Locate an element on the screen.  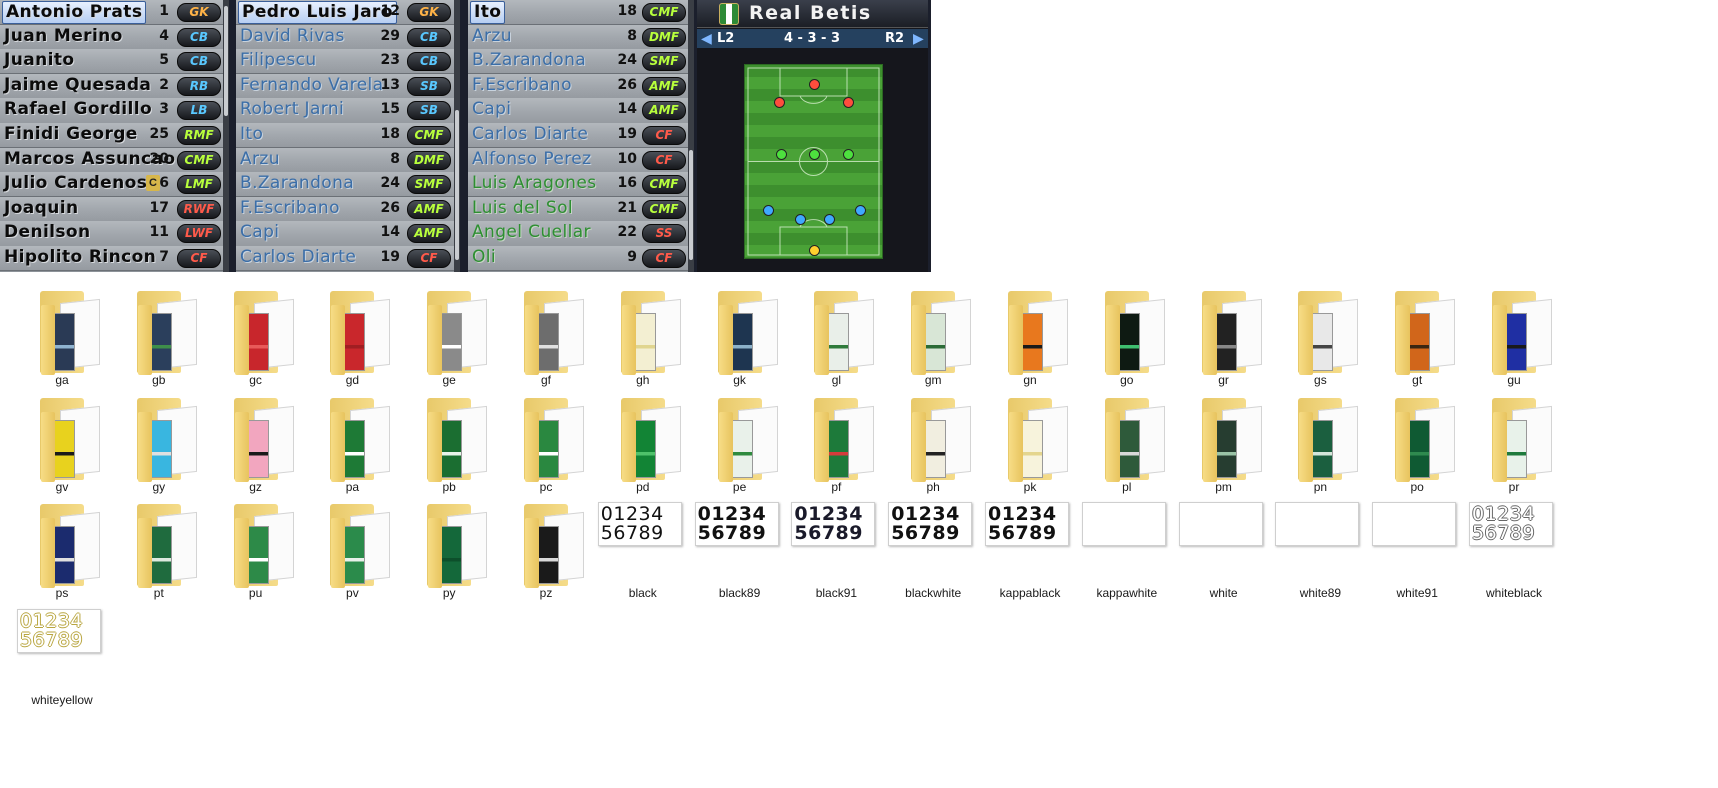
folder-item: gh is located at coordinates (643, 337).